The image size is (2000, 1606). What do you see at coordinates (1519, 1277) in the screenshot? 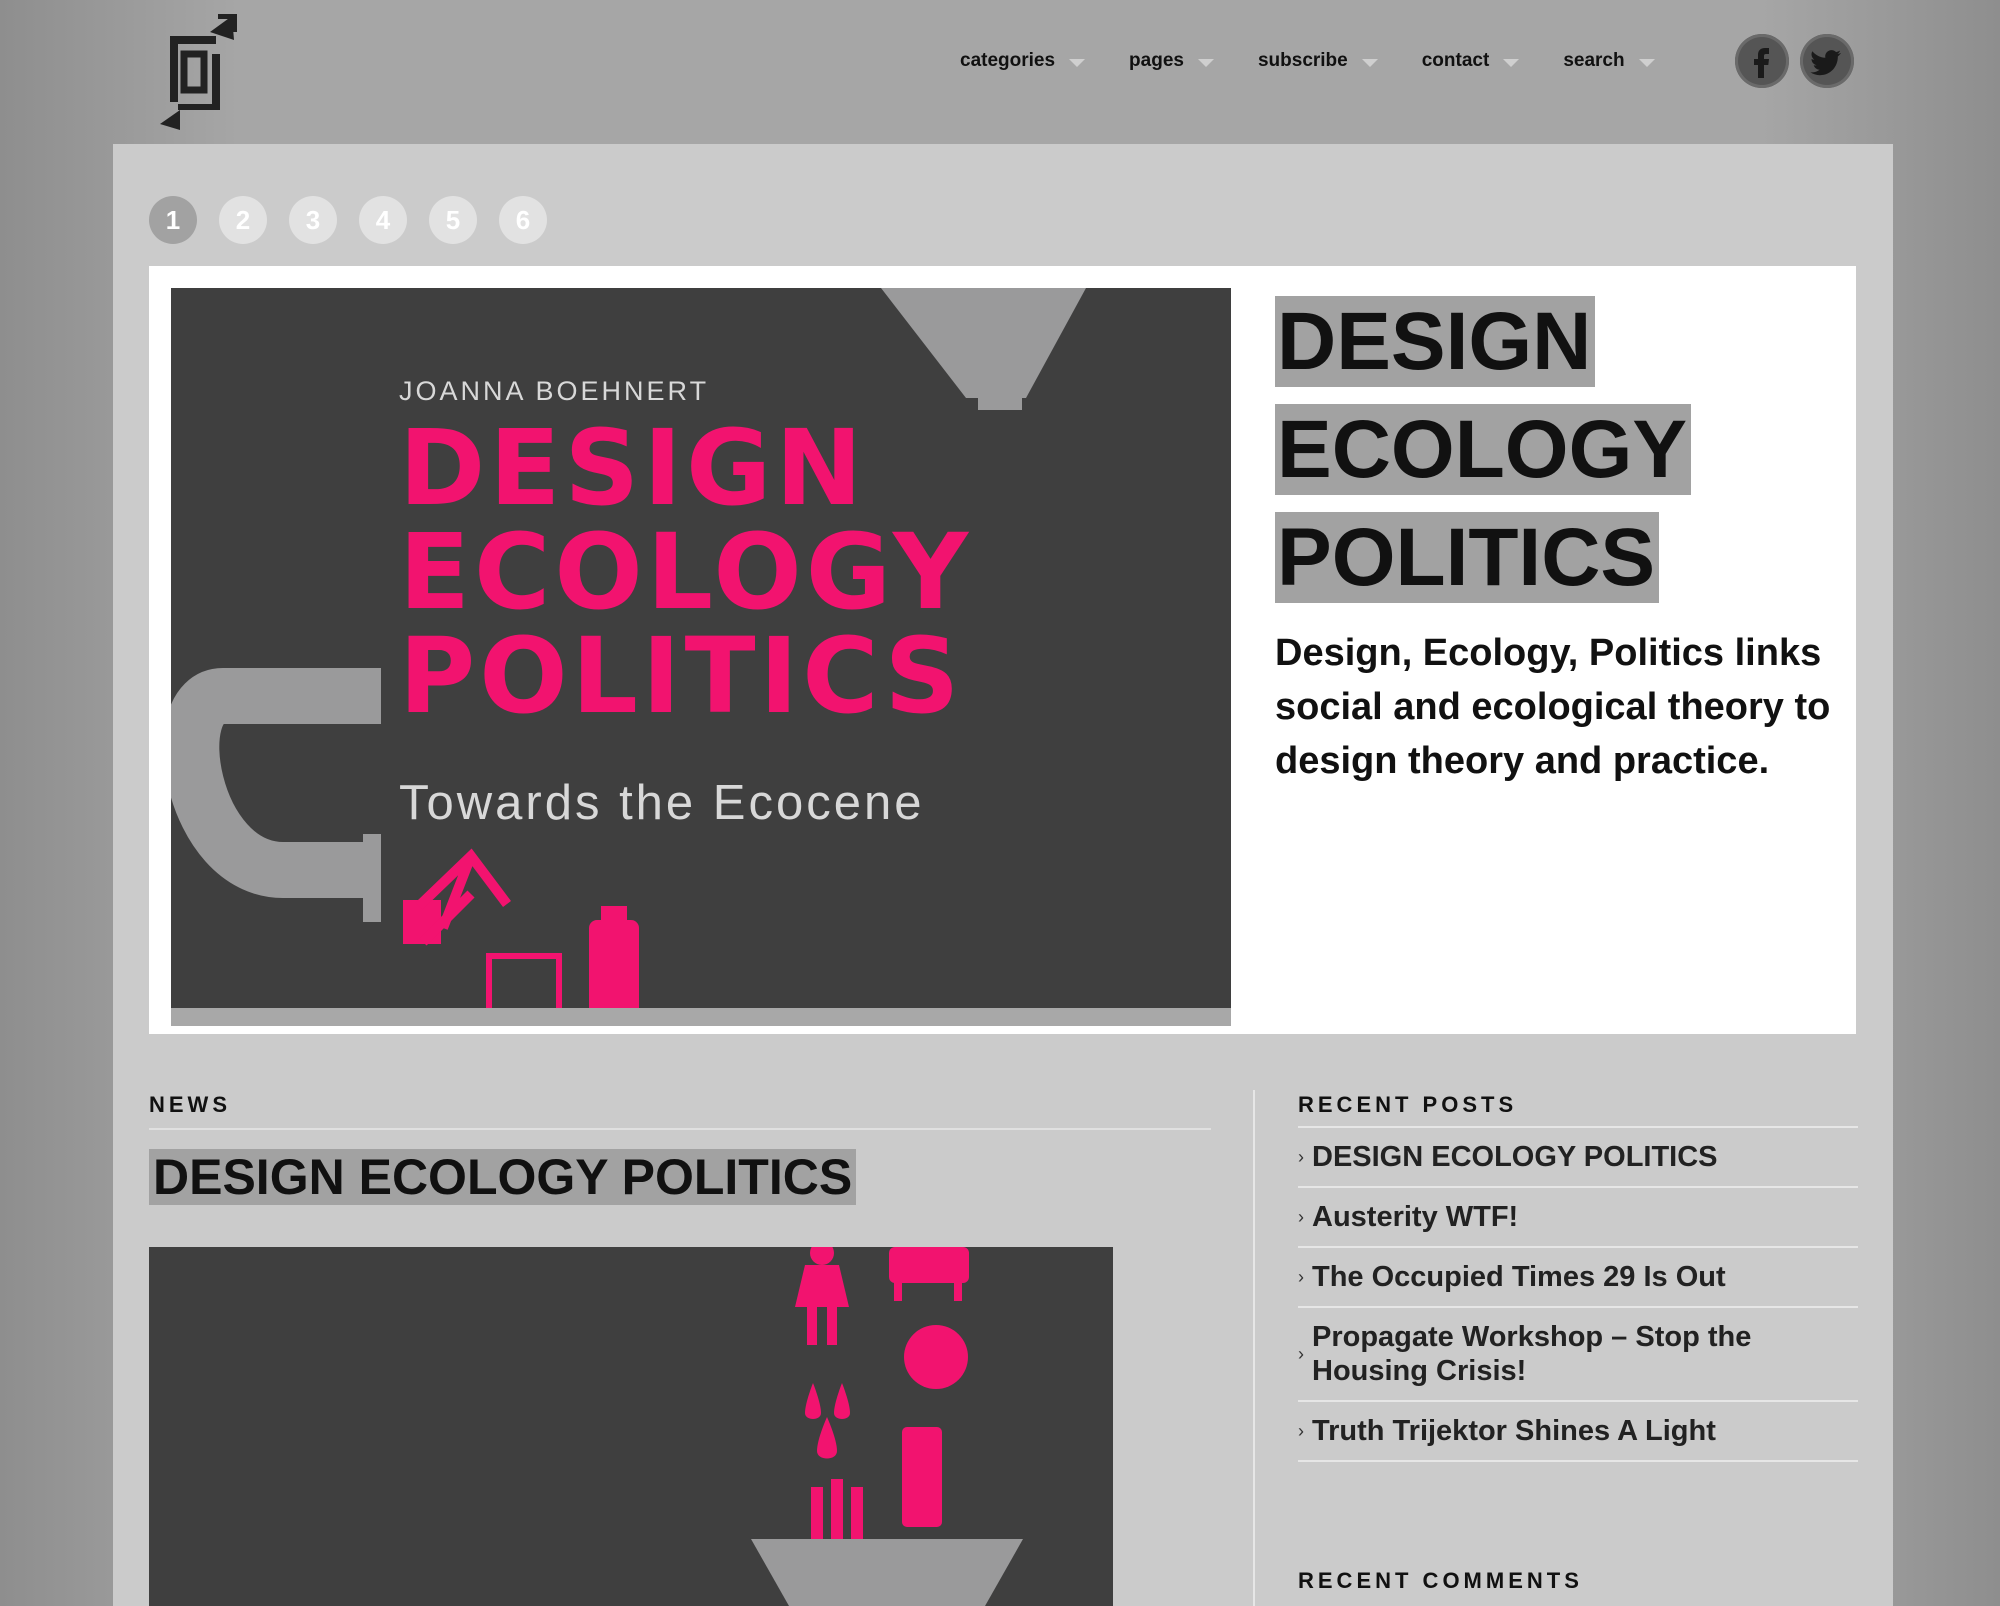
I see `recent-post-link: The Occupied Times 29 Is Out` at bounding box center [1519, 1277].